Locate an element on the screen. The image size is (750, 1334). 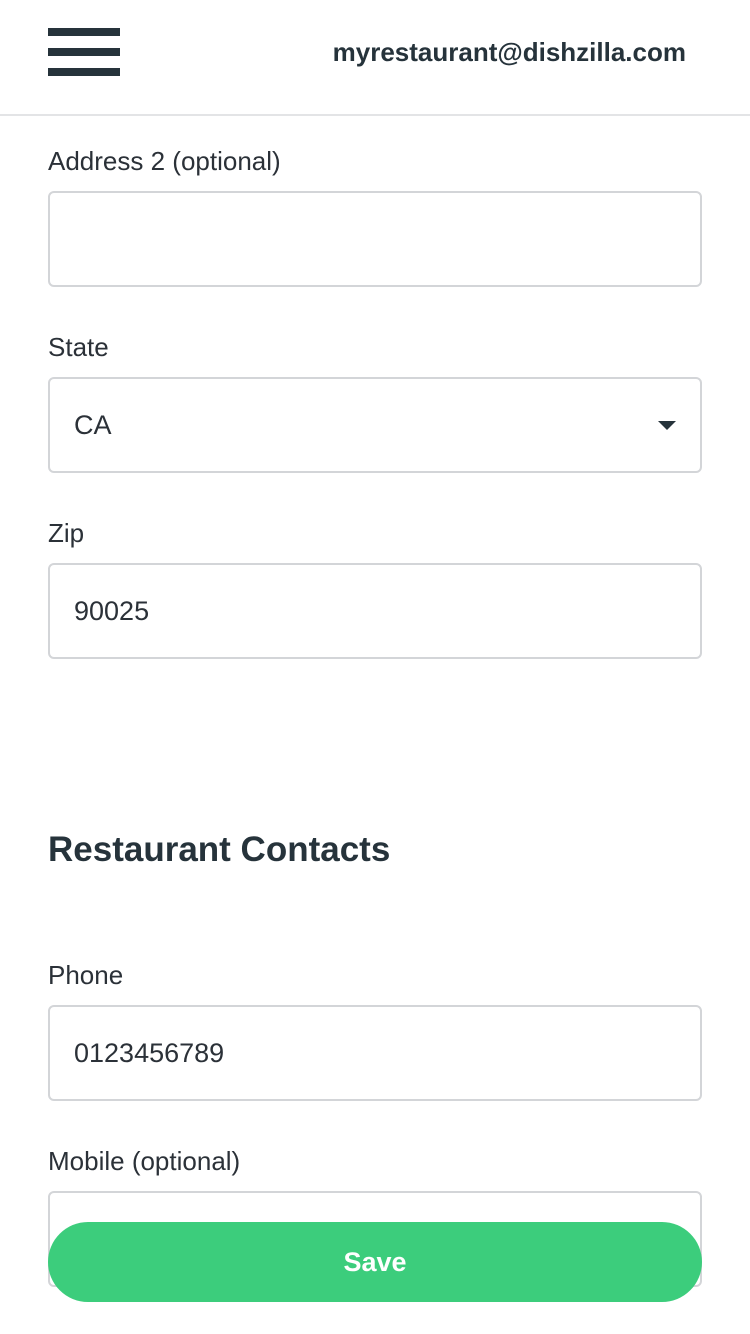
zip-value: 90025 is located at coordinates (112, 611).